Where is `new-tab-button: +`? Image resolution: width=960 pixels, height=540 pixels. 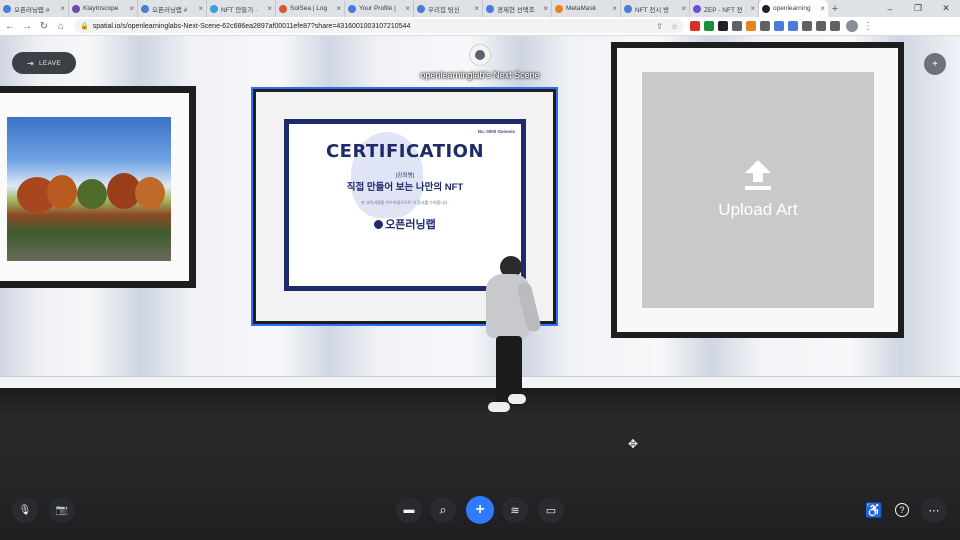
new-tab-button: + is located at coordinates (835, 8).